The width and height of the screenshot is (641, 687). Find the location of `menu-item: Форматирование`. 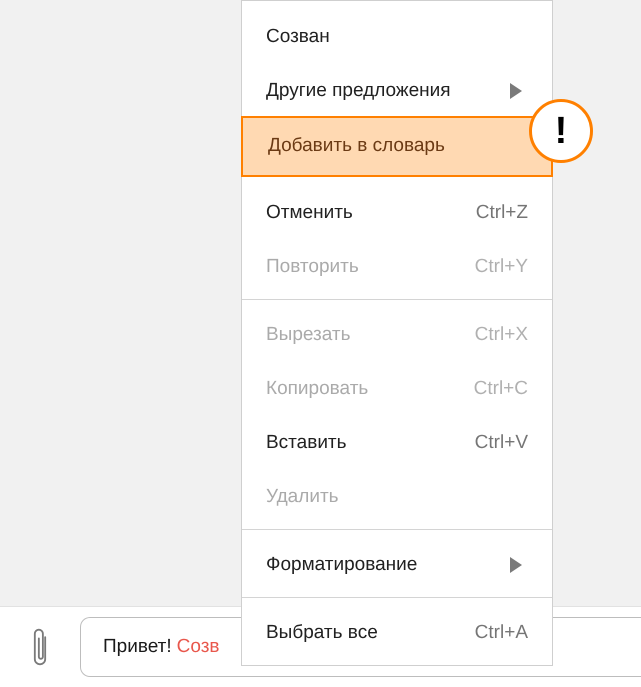

menu-item: Форматирование is located at coordinates (397, 565).